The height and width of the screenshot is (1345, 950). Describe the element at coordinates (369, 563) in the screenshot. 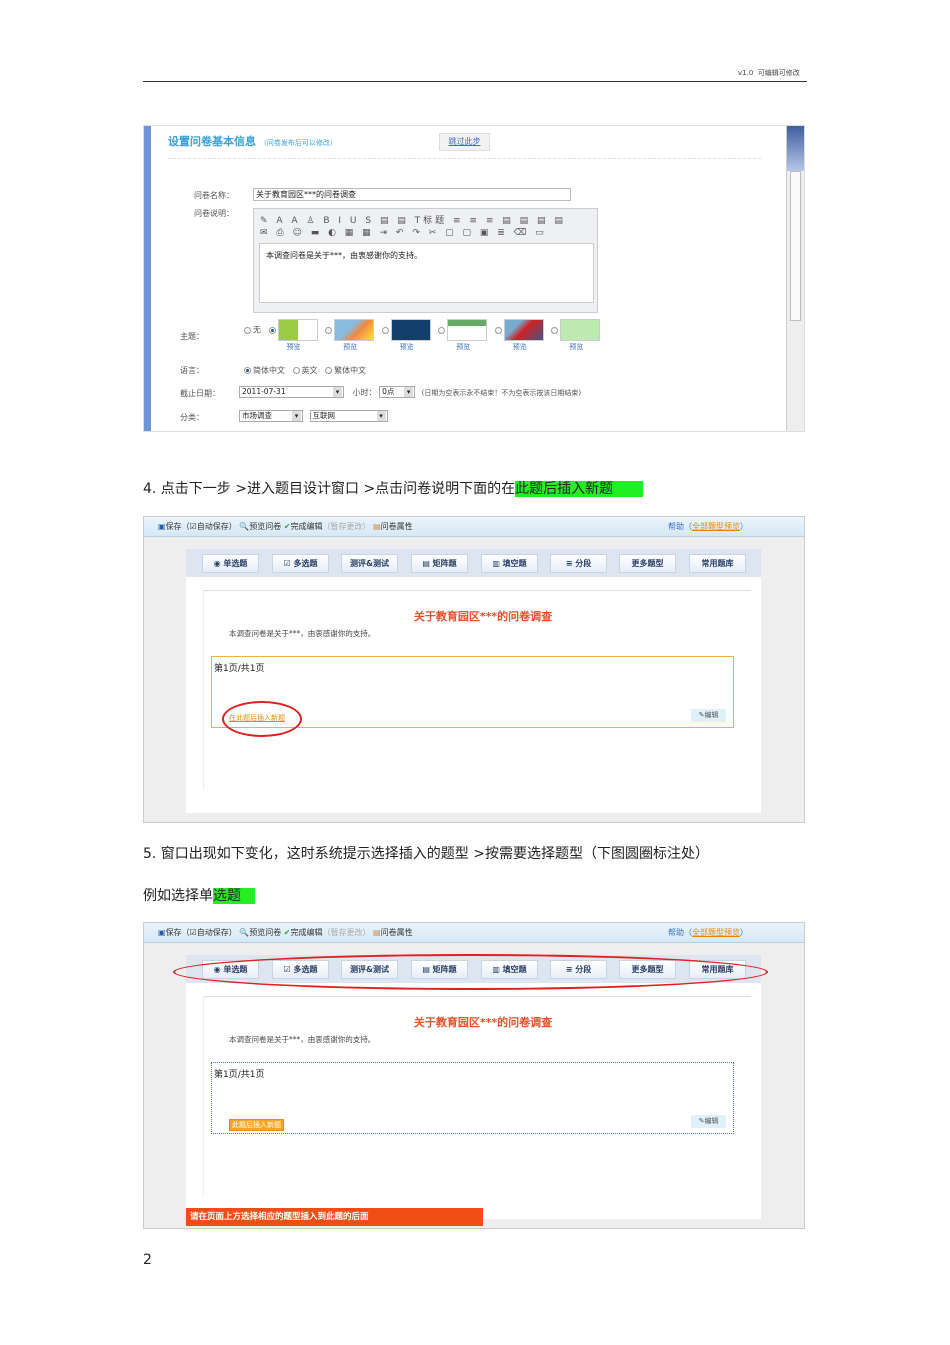

I see `assessment-button: 测评&测试` at that location.